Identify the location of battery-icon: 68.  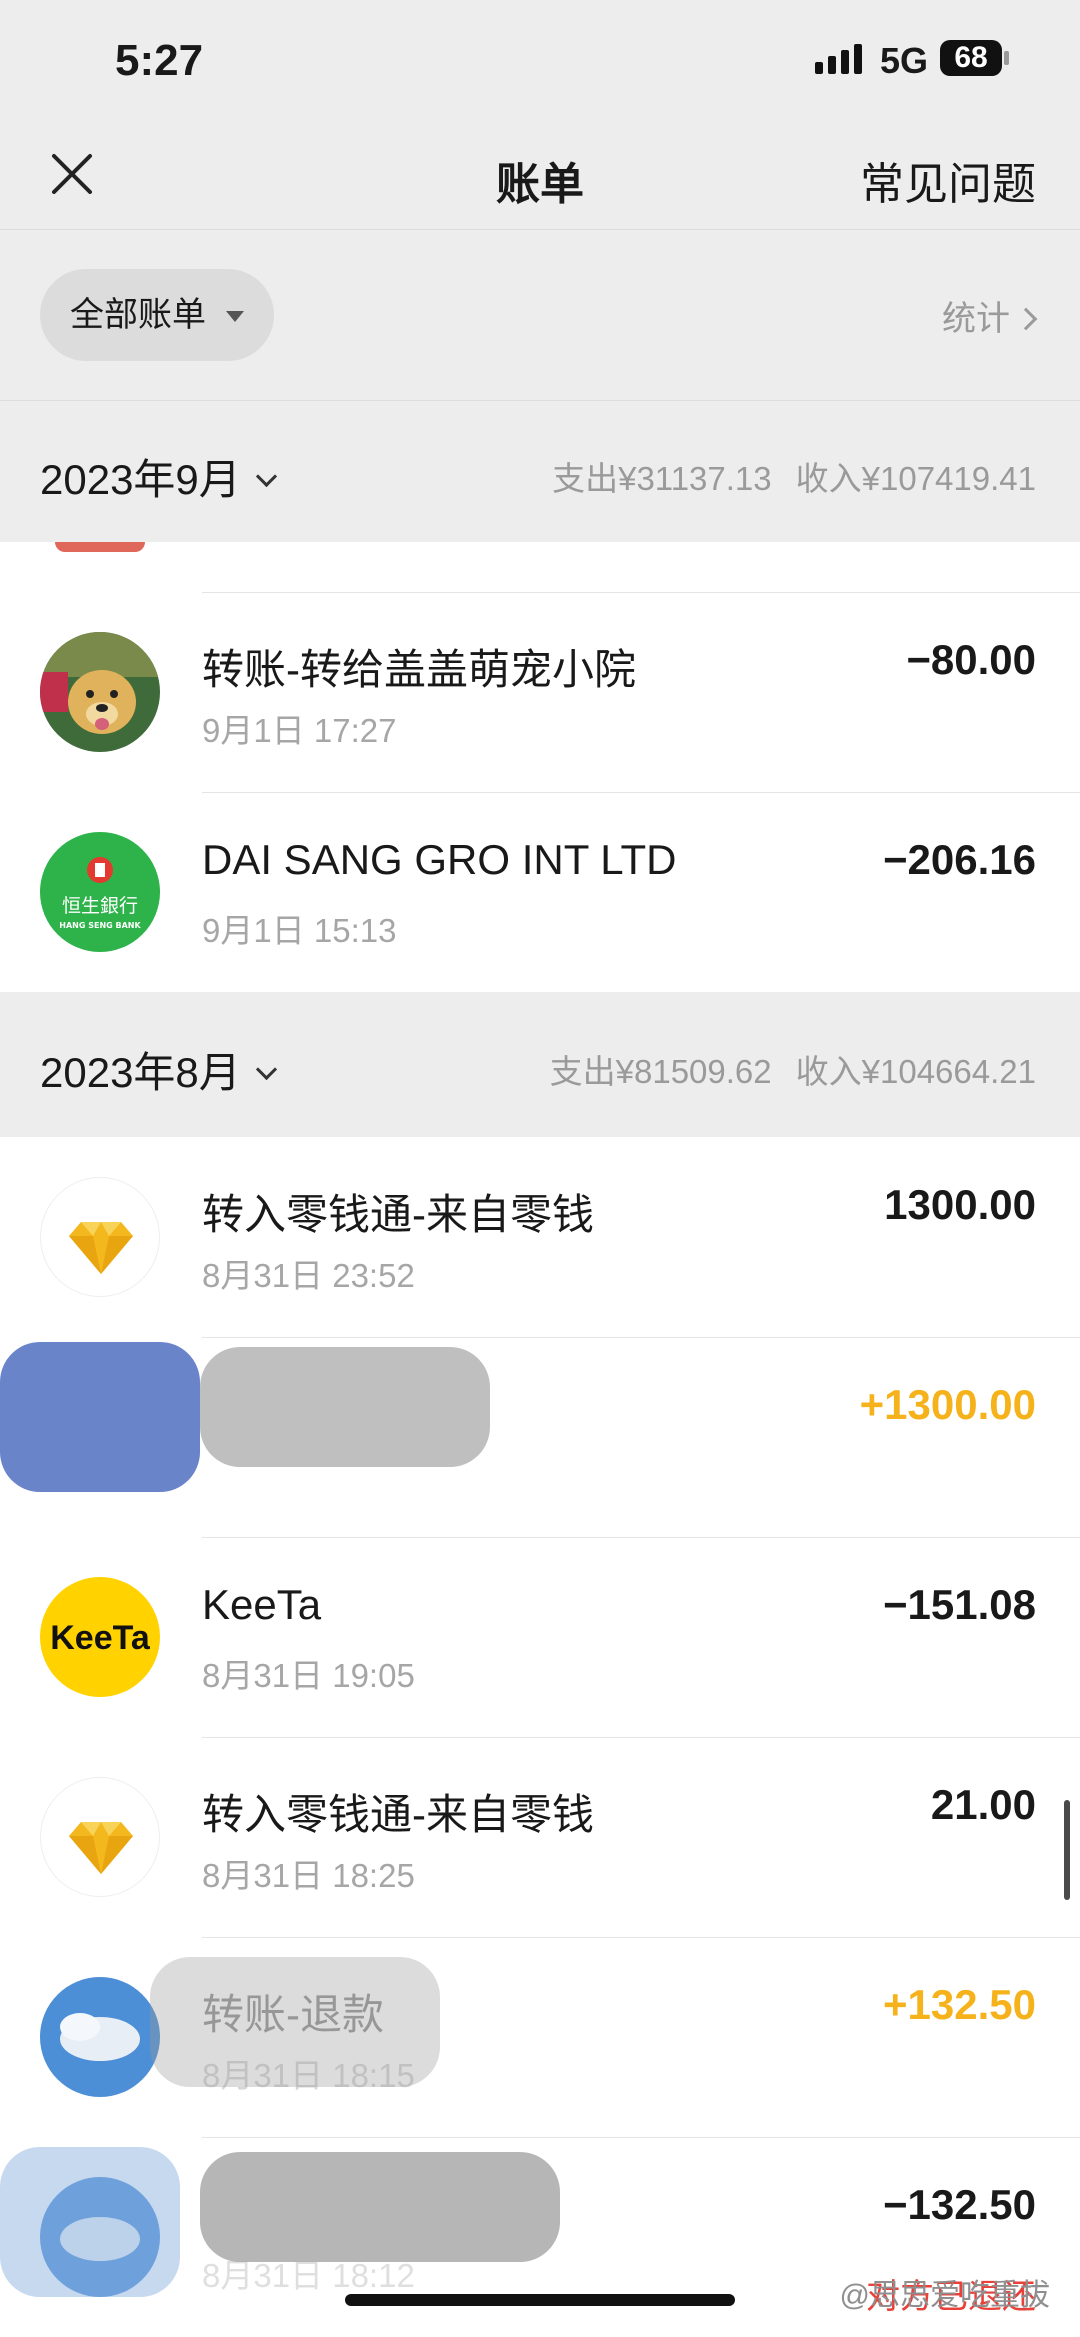
(971, 58).